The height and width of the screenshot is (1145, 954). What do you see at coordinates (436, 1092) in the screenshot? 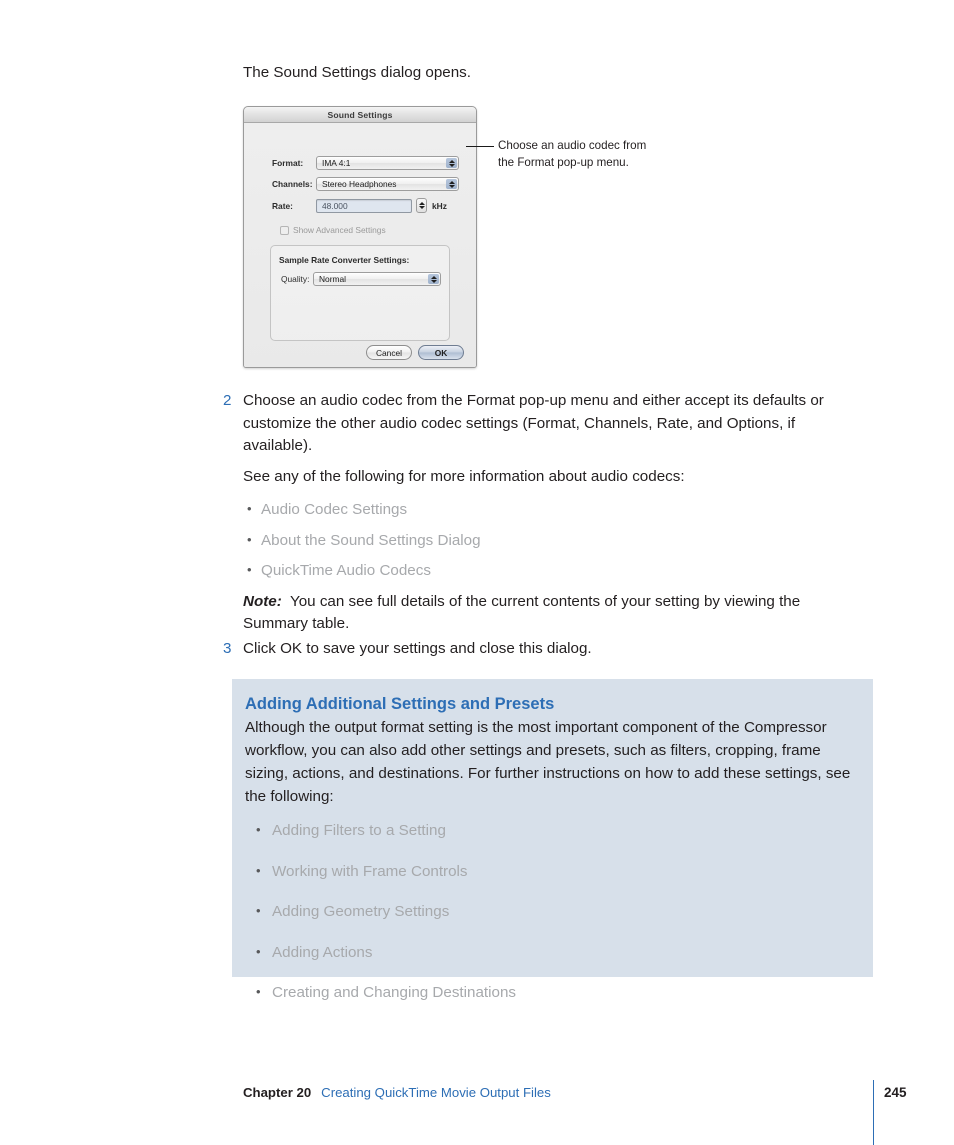
I see `footer-section-link: Creating QuickTime Movie Output Files` at bounding box center [436, 1092].